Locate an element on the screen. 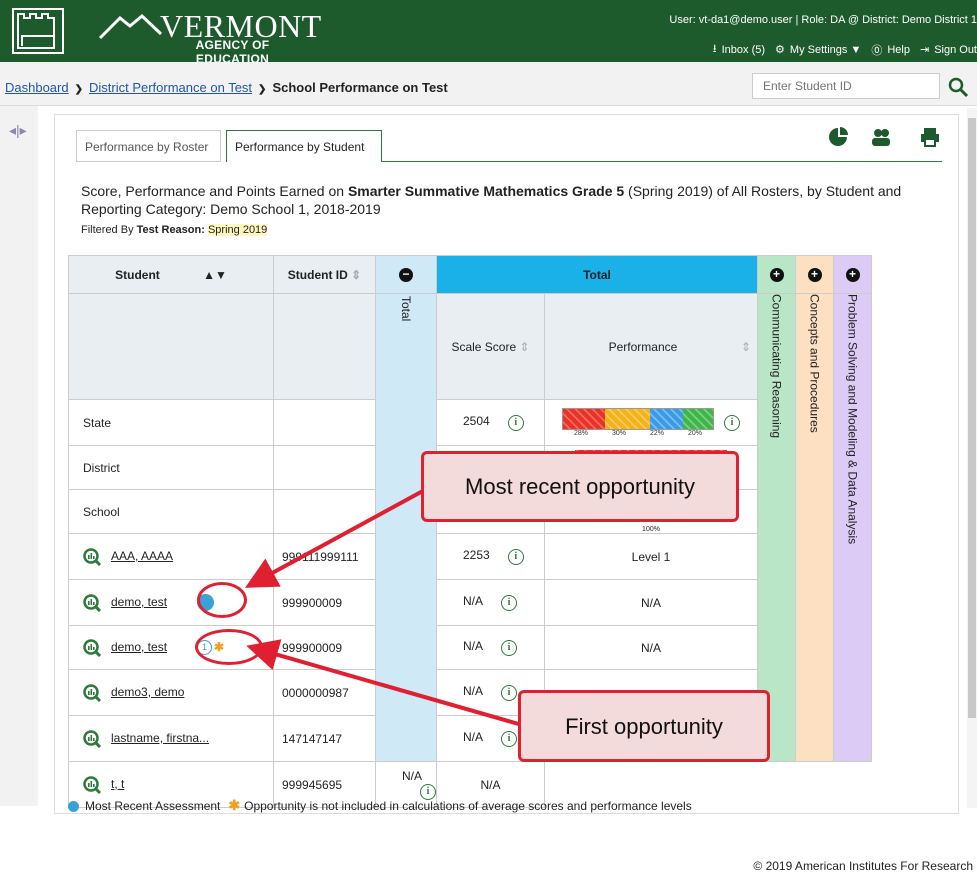  highlight-circle-first is located at coordinates (229, 647).